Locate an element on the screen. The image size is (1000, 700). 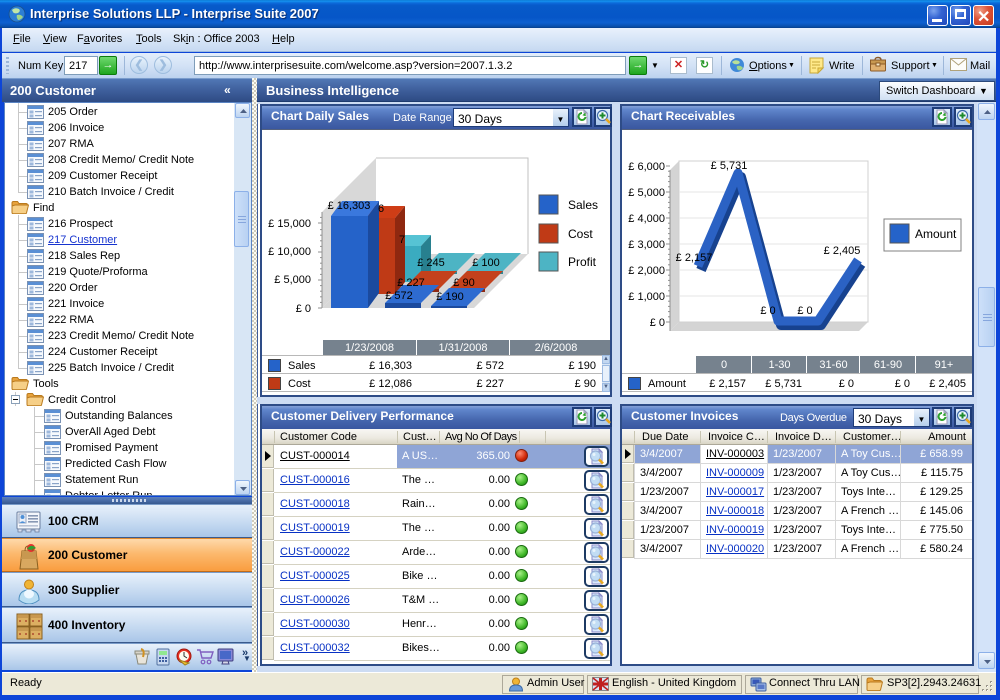
svg-text: Sales is located at coordinates (583, 205).